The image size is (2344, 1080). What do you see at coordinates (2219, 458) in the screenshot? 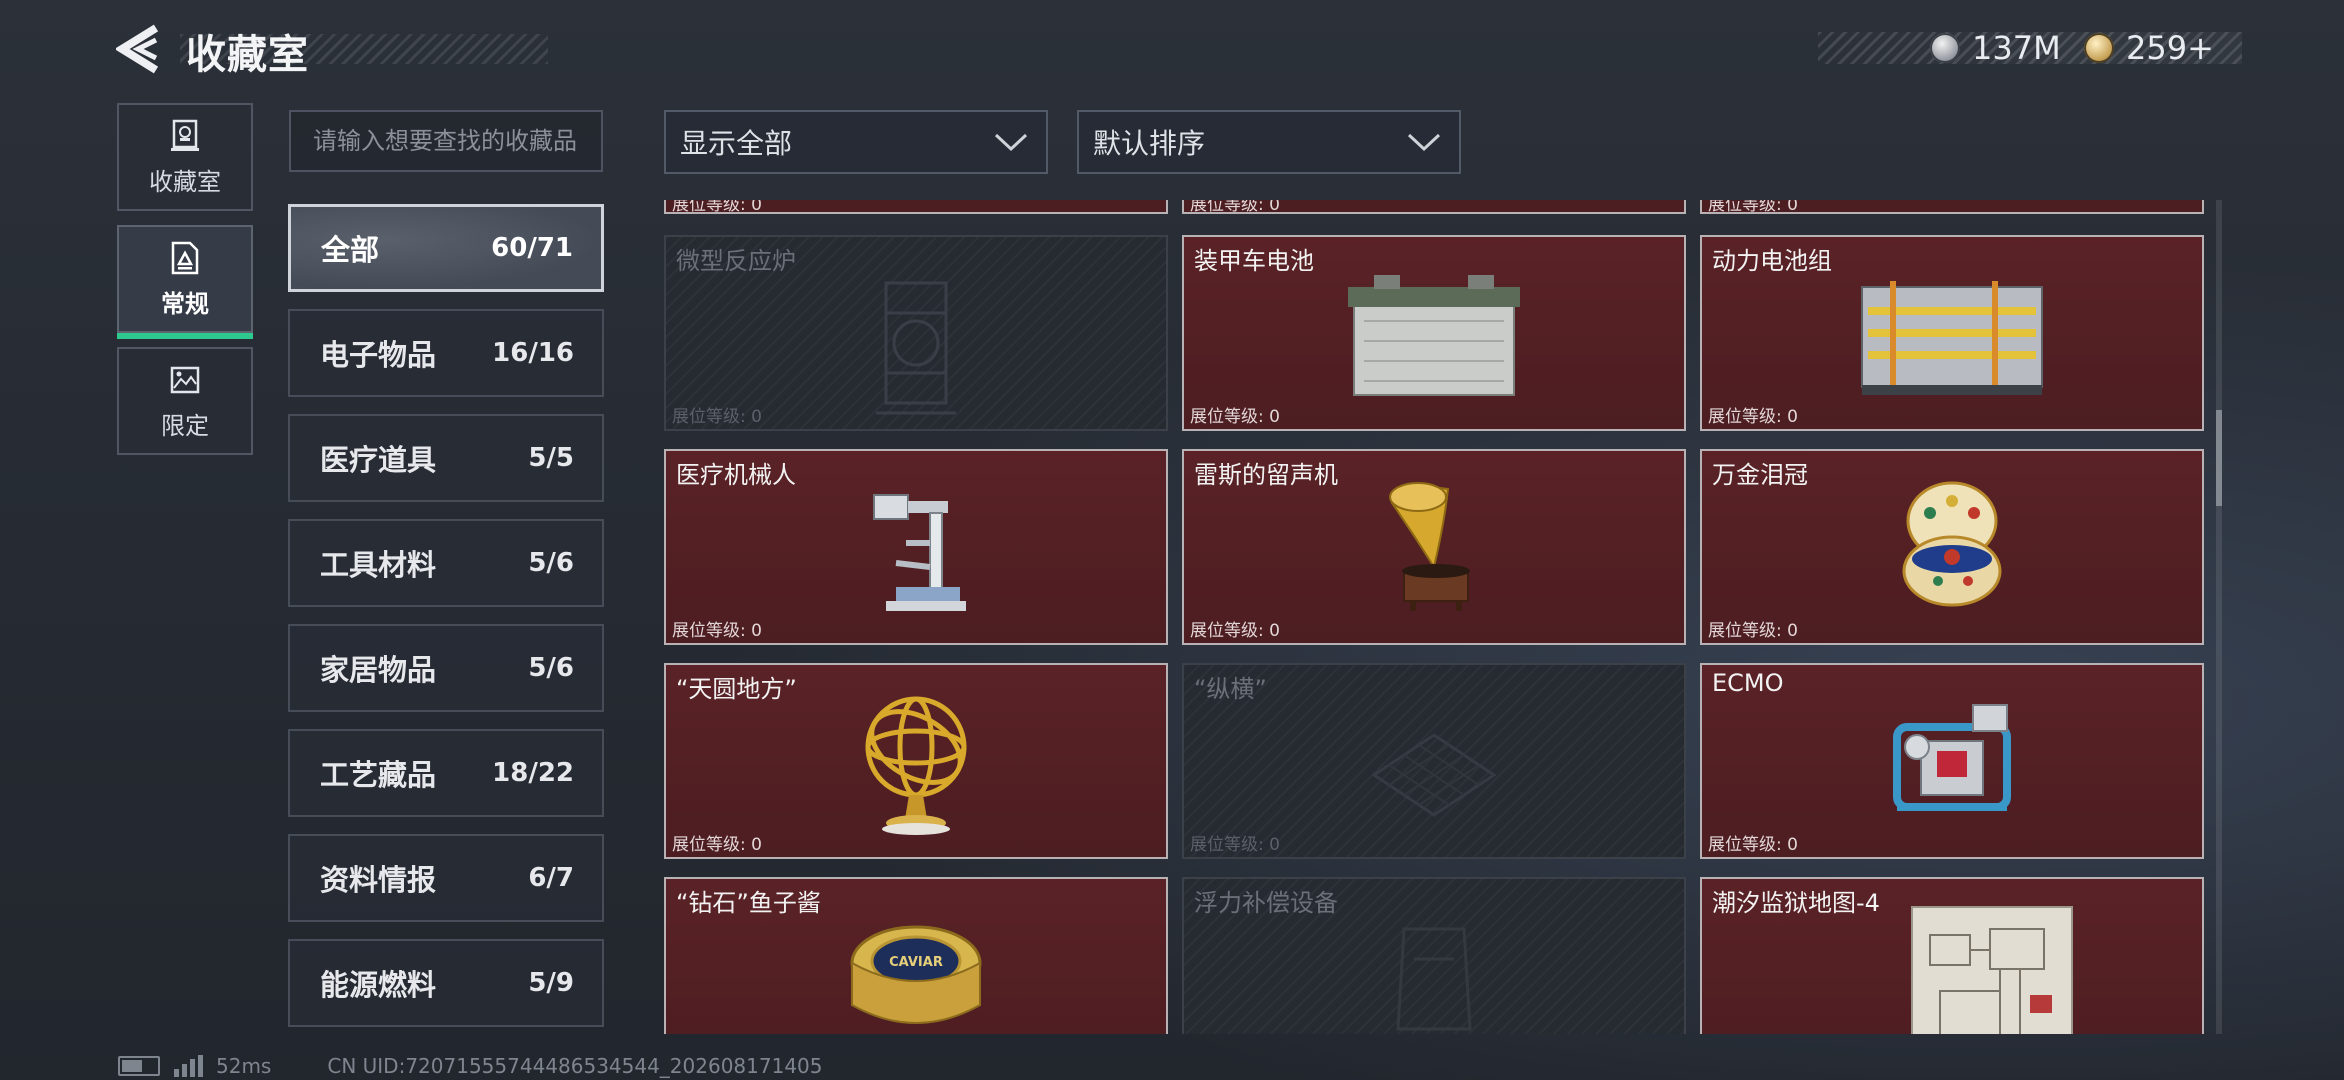
I see `scrollbar-thumb` at bounding box center [2219, 458].